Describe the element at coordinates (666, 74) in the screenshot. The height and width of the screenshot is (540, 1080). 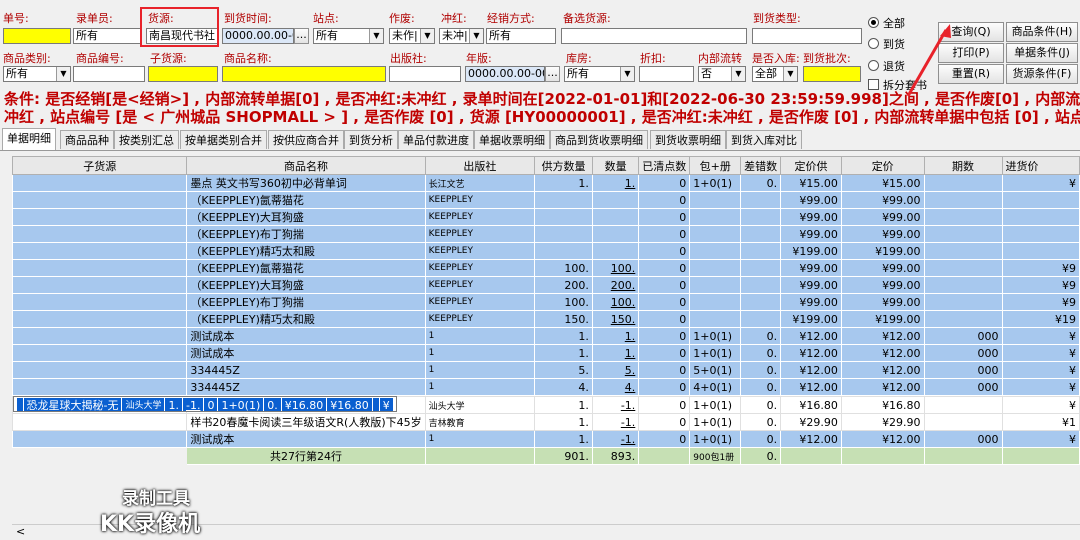
I see `discount-input` at that location.